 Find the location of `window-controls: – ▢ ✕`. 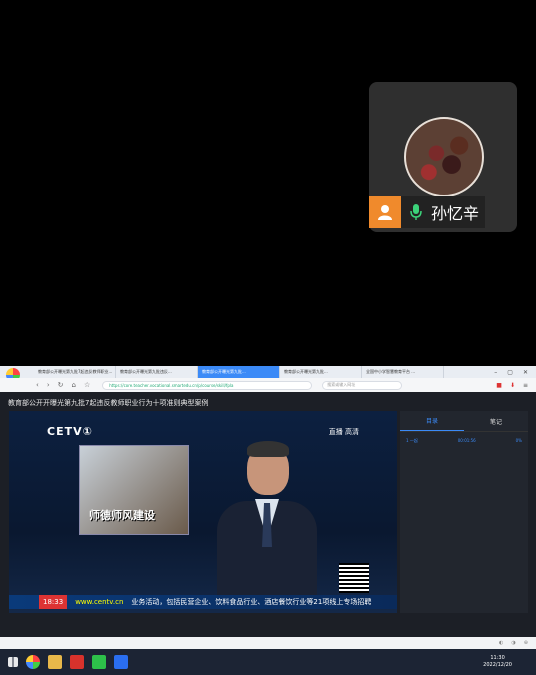

window-controls: – ▢ ✕ is located at coordinates (515, 372).